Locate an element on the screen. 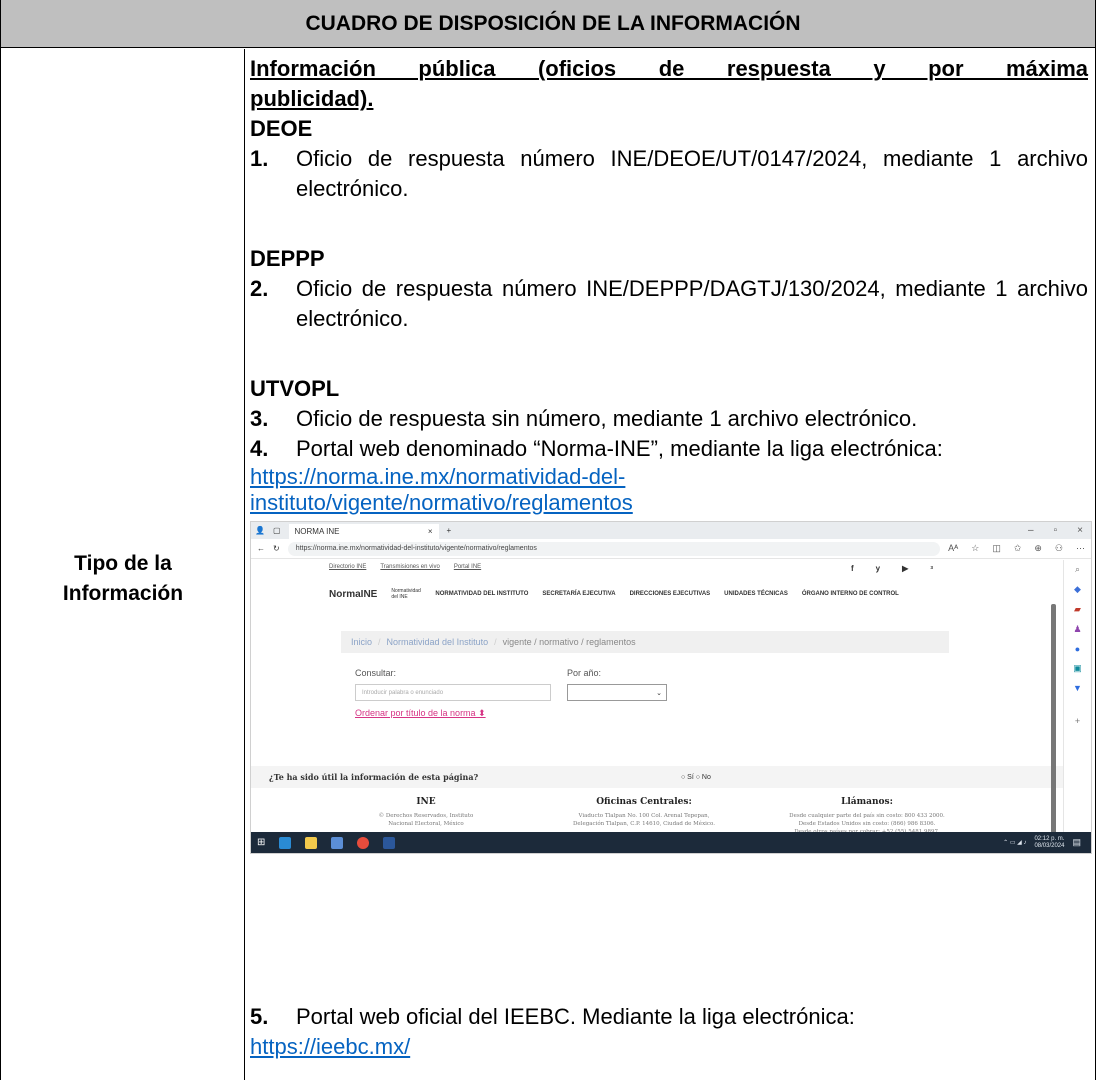 This screenshot has height=1080, width=1096. menu-item: DIRECCIONES EJECUTIVAS is located at coordinates (670, 594).